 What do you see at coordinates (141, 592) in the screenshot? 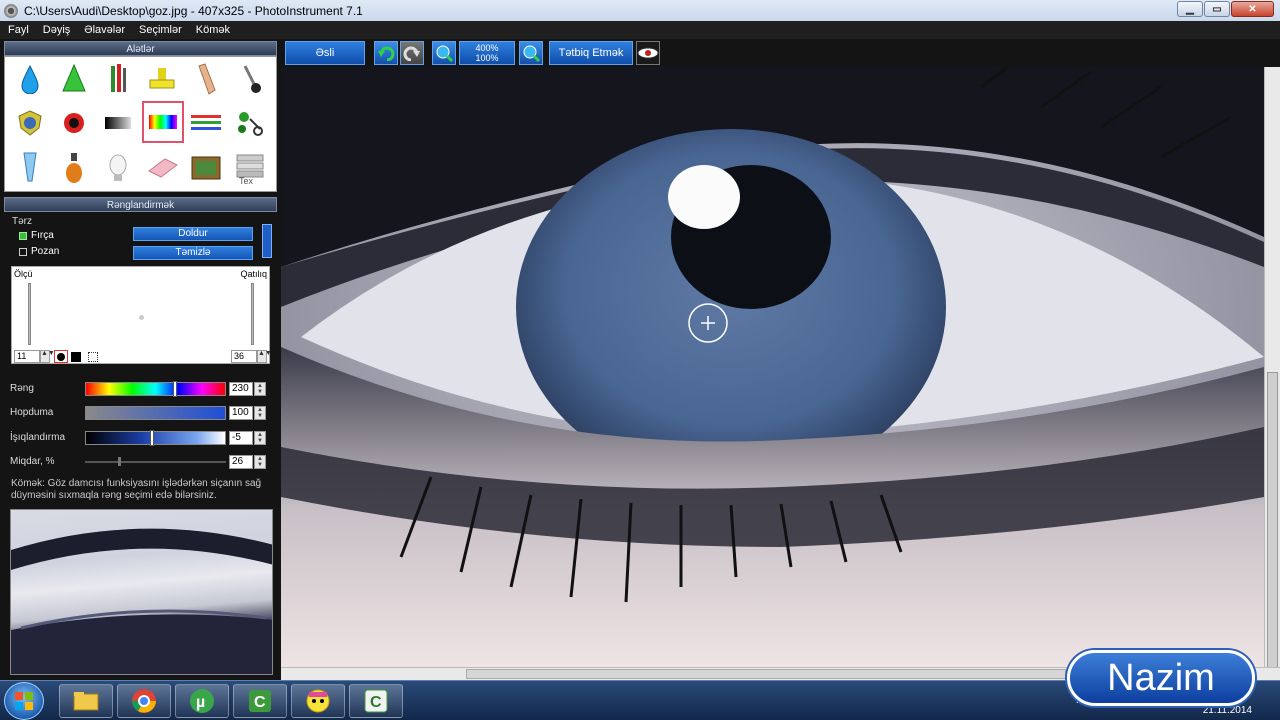
I see `preview-thumbnail` at bounding box center [141, 592].